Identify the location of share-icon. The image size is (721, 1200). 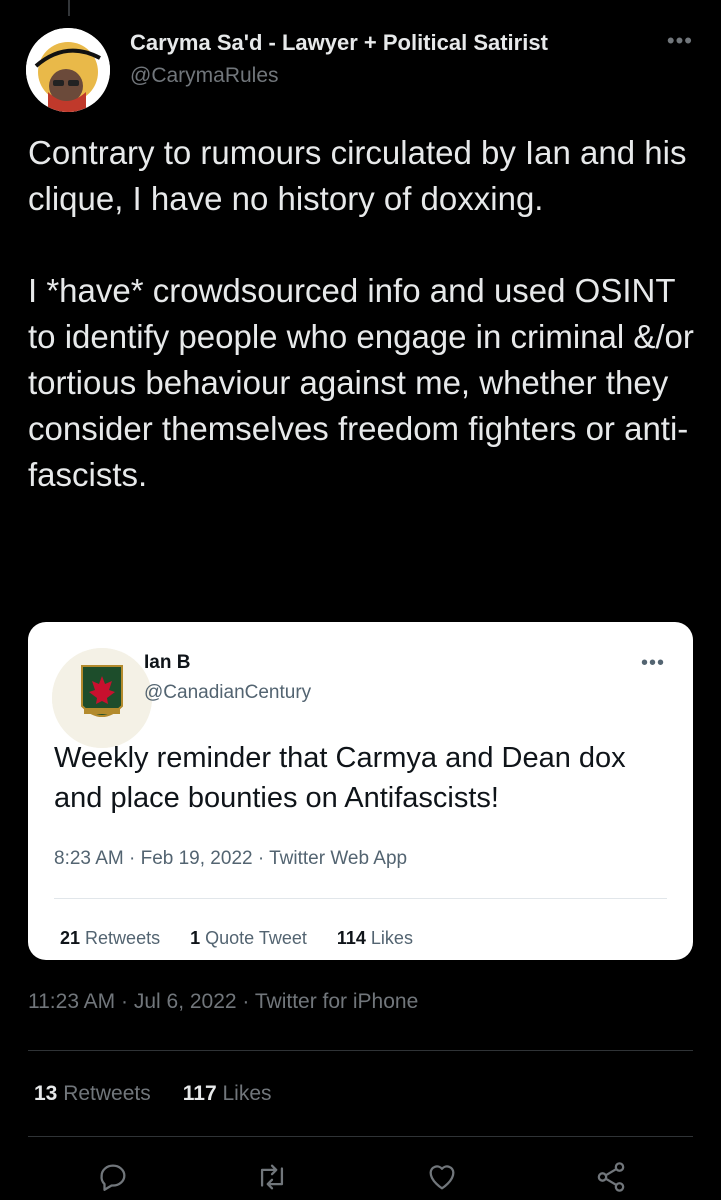
(611, 1177).